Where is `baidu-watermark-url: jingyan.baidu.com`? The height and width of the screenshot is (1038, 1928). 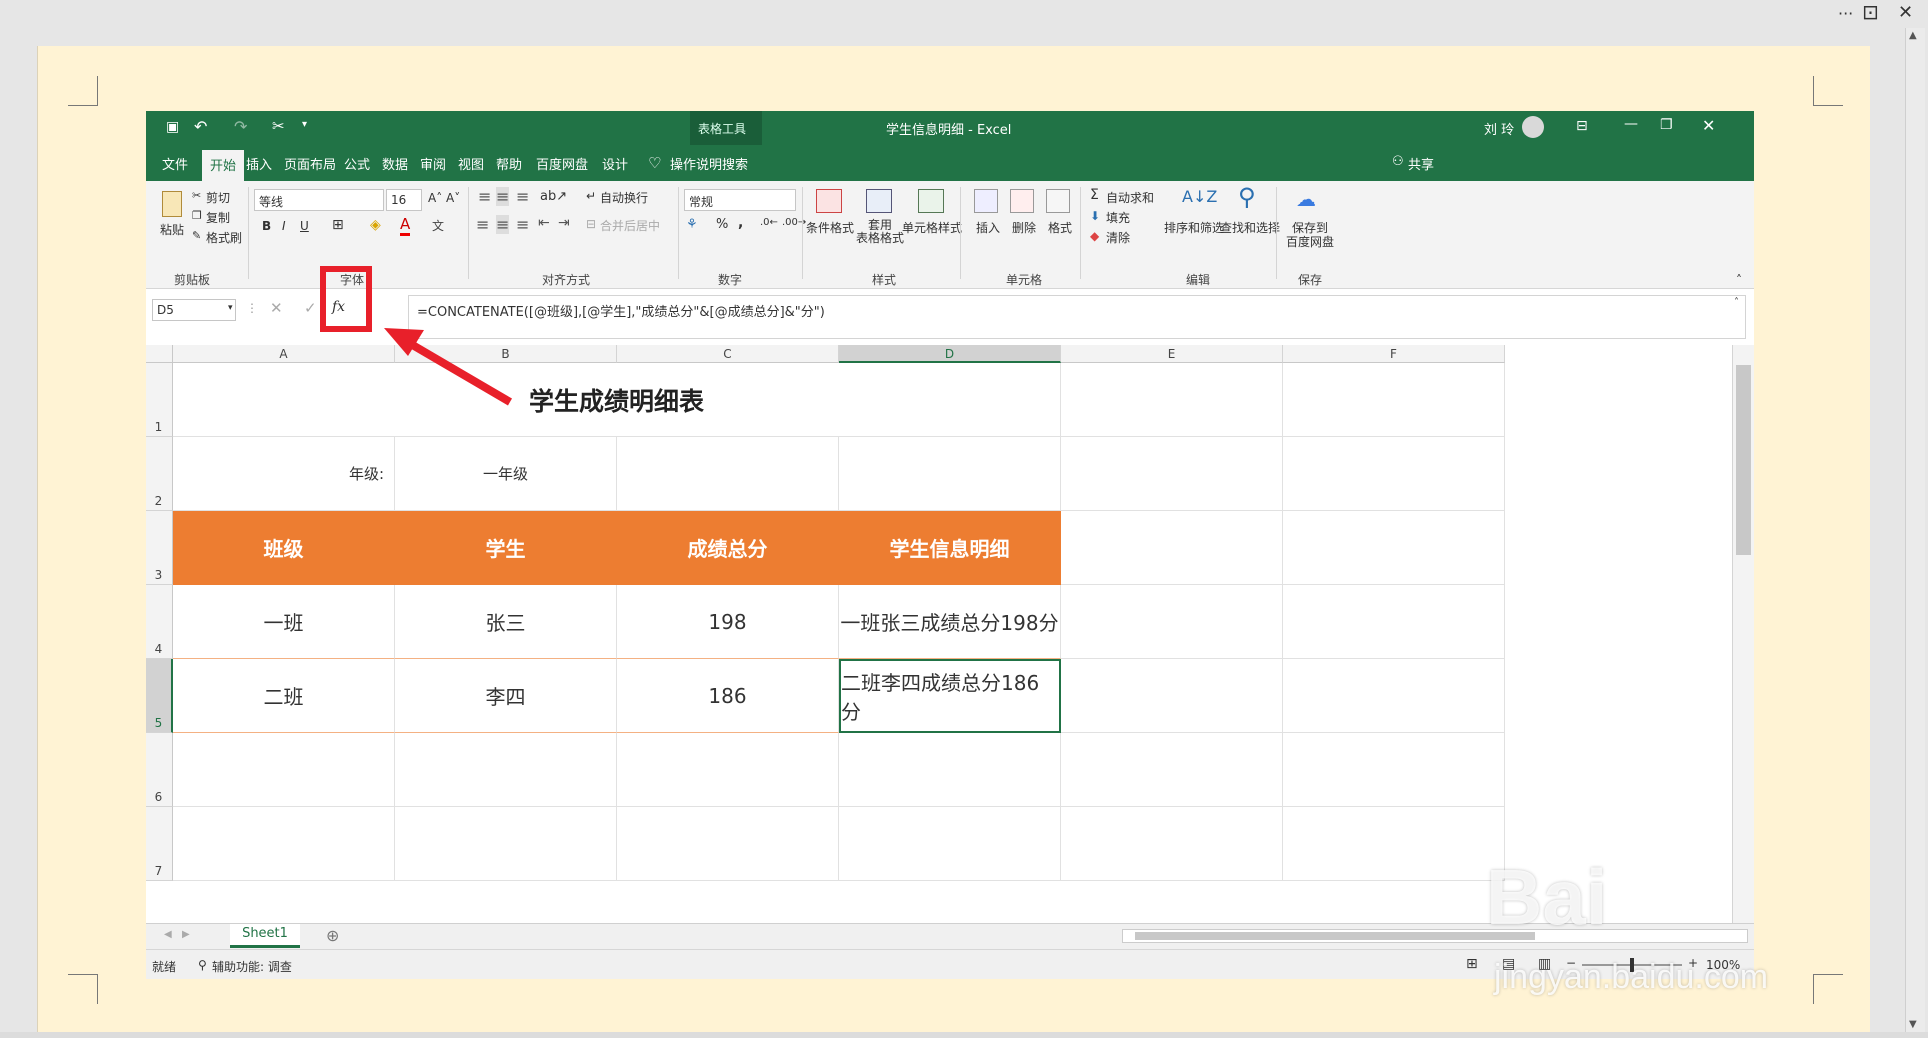
baidu-watermark-url: jingyan.baidu.com is located at coordinates (1631, 977).